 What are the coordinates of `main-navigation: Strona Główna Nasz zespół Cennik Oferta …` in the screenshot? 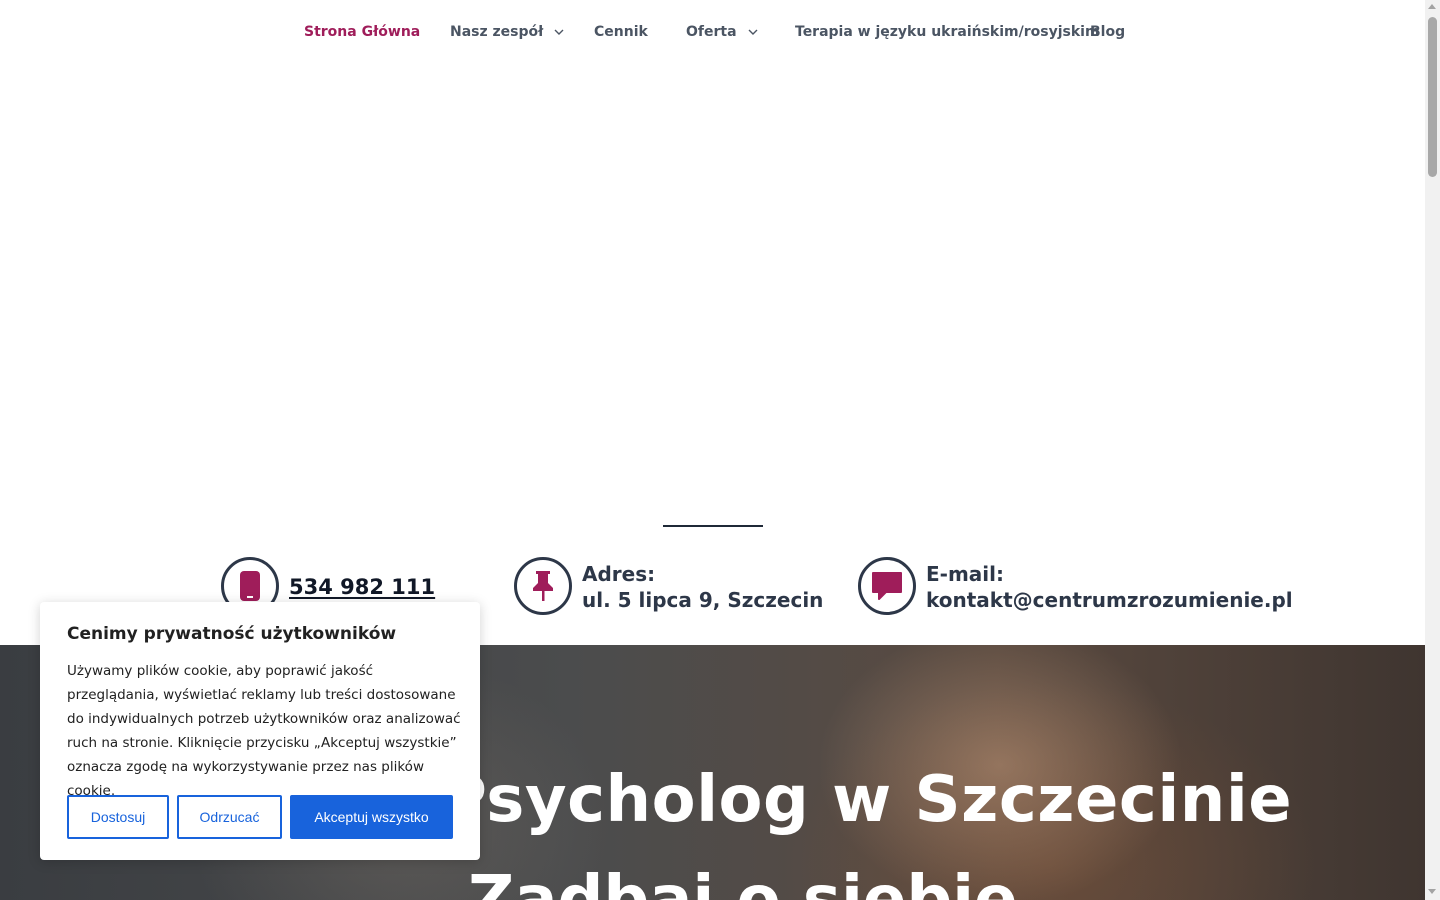 It's located at (712, 34).